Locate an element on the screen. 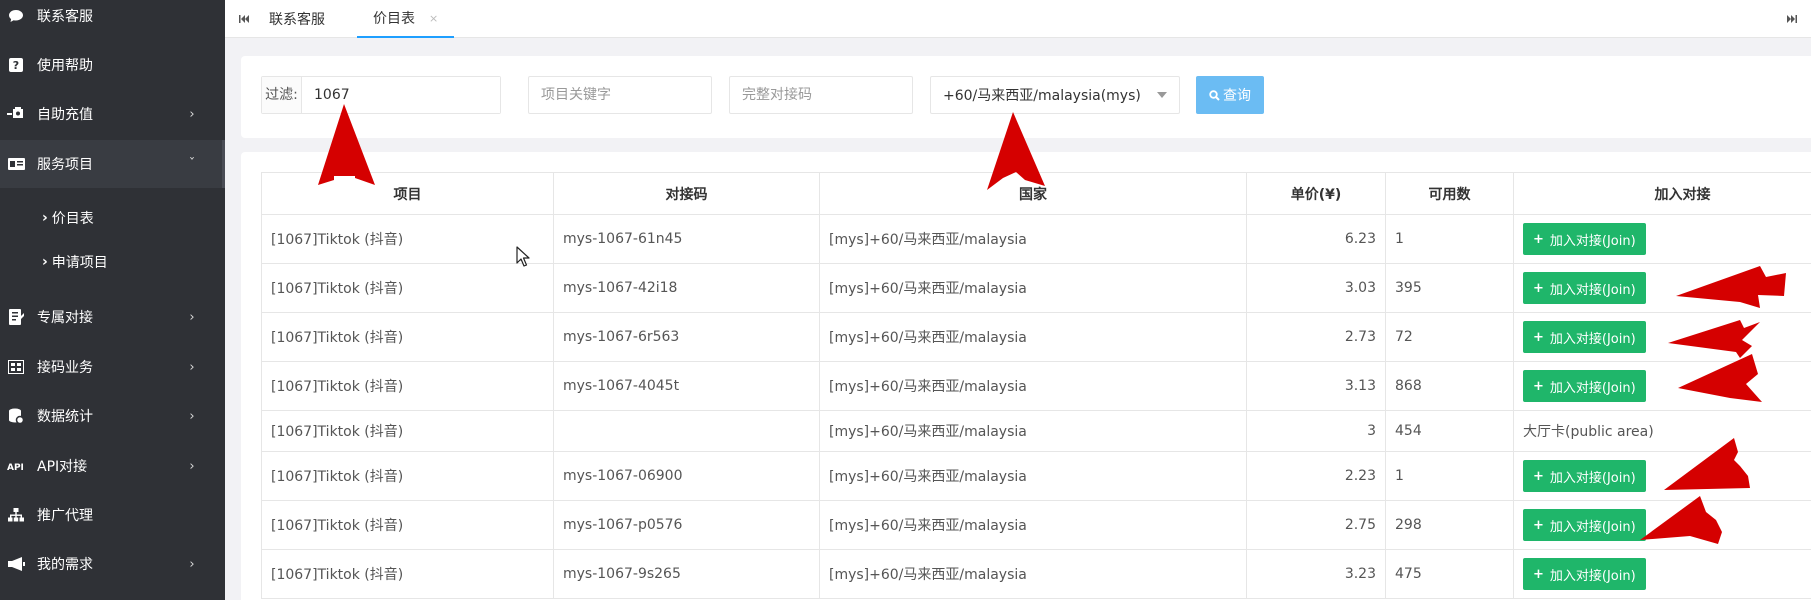 This screenshot has height=600, width=1811. scroll-tabs-right-icon is located at coordinates (1792, 19).